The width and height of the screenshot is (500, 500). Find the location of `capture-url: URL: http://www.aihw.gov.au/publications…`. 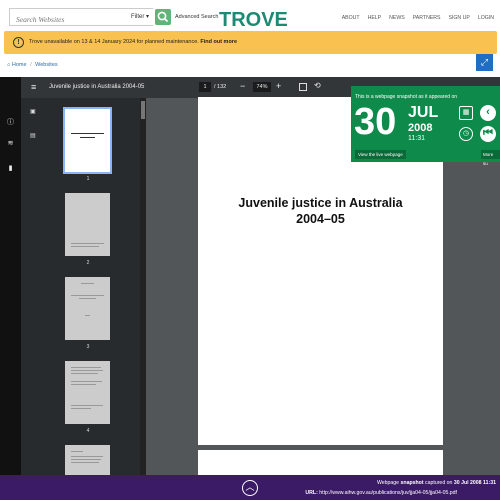

capture-url: URL: http://www.aihw.gov.au/publications… is located at coordinates (381, 493).